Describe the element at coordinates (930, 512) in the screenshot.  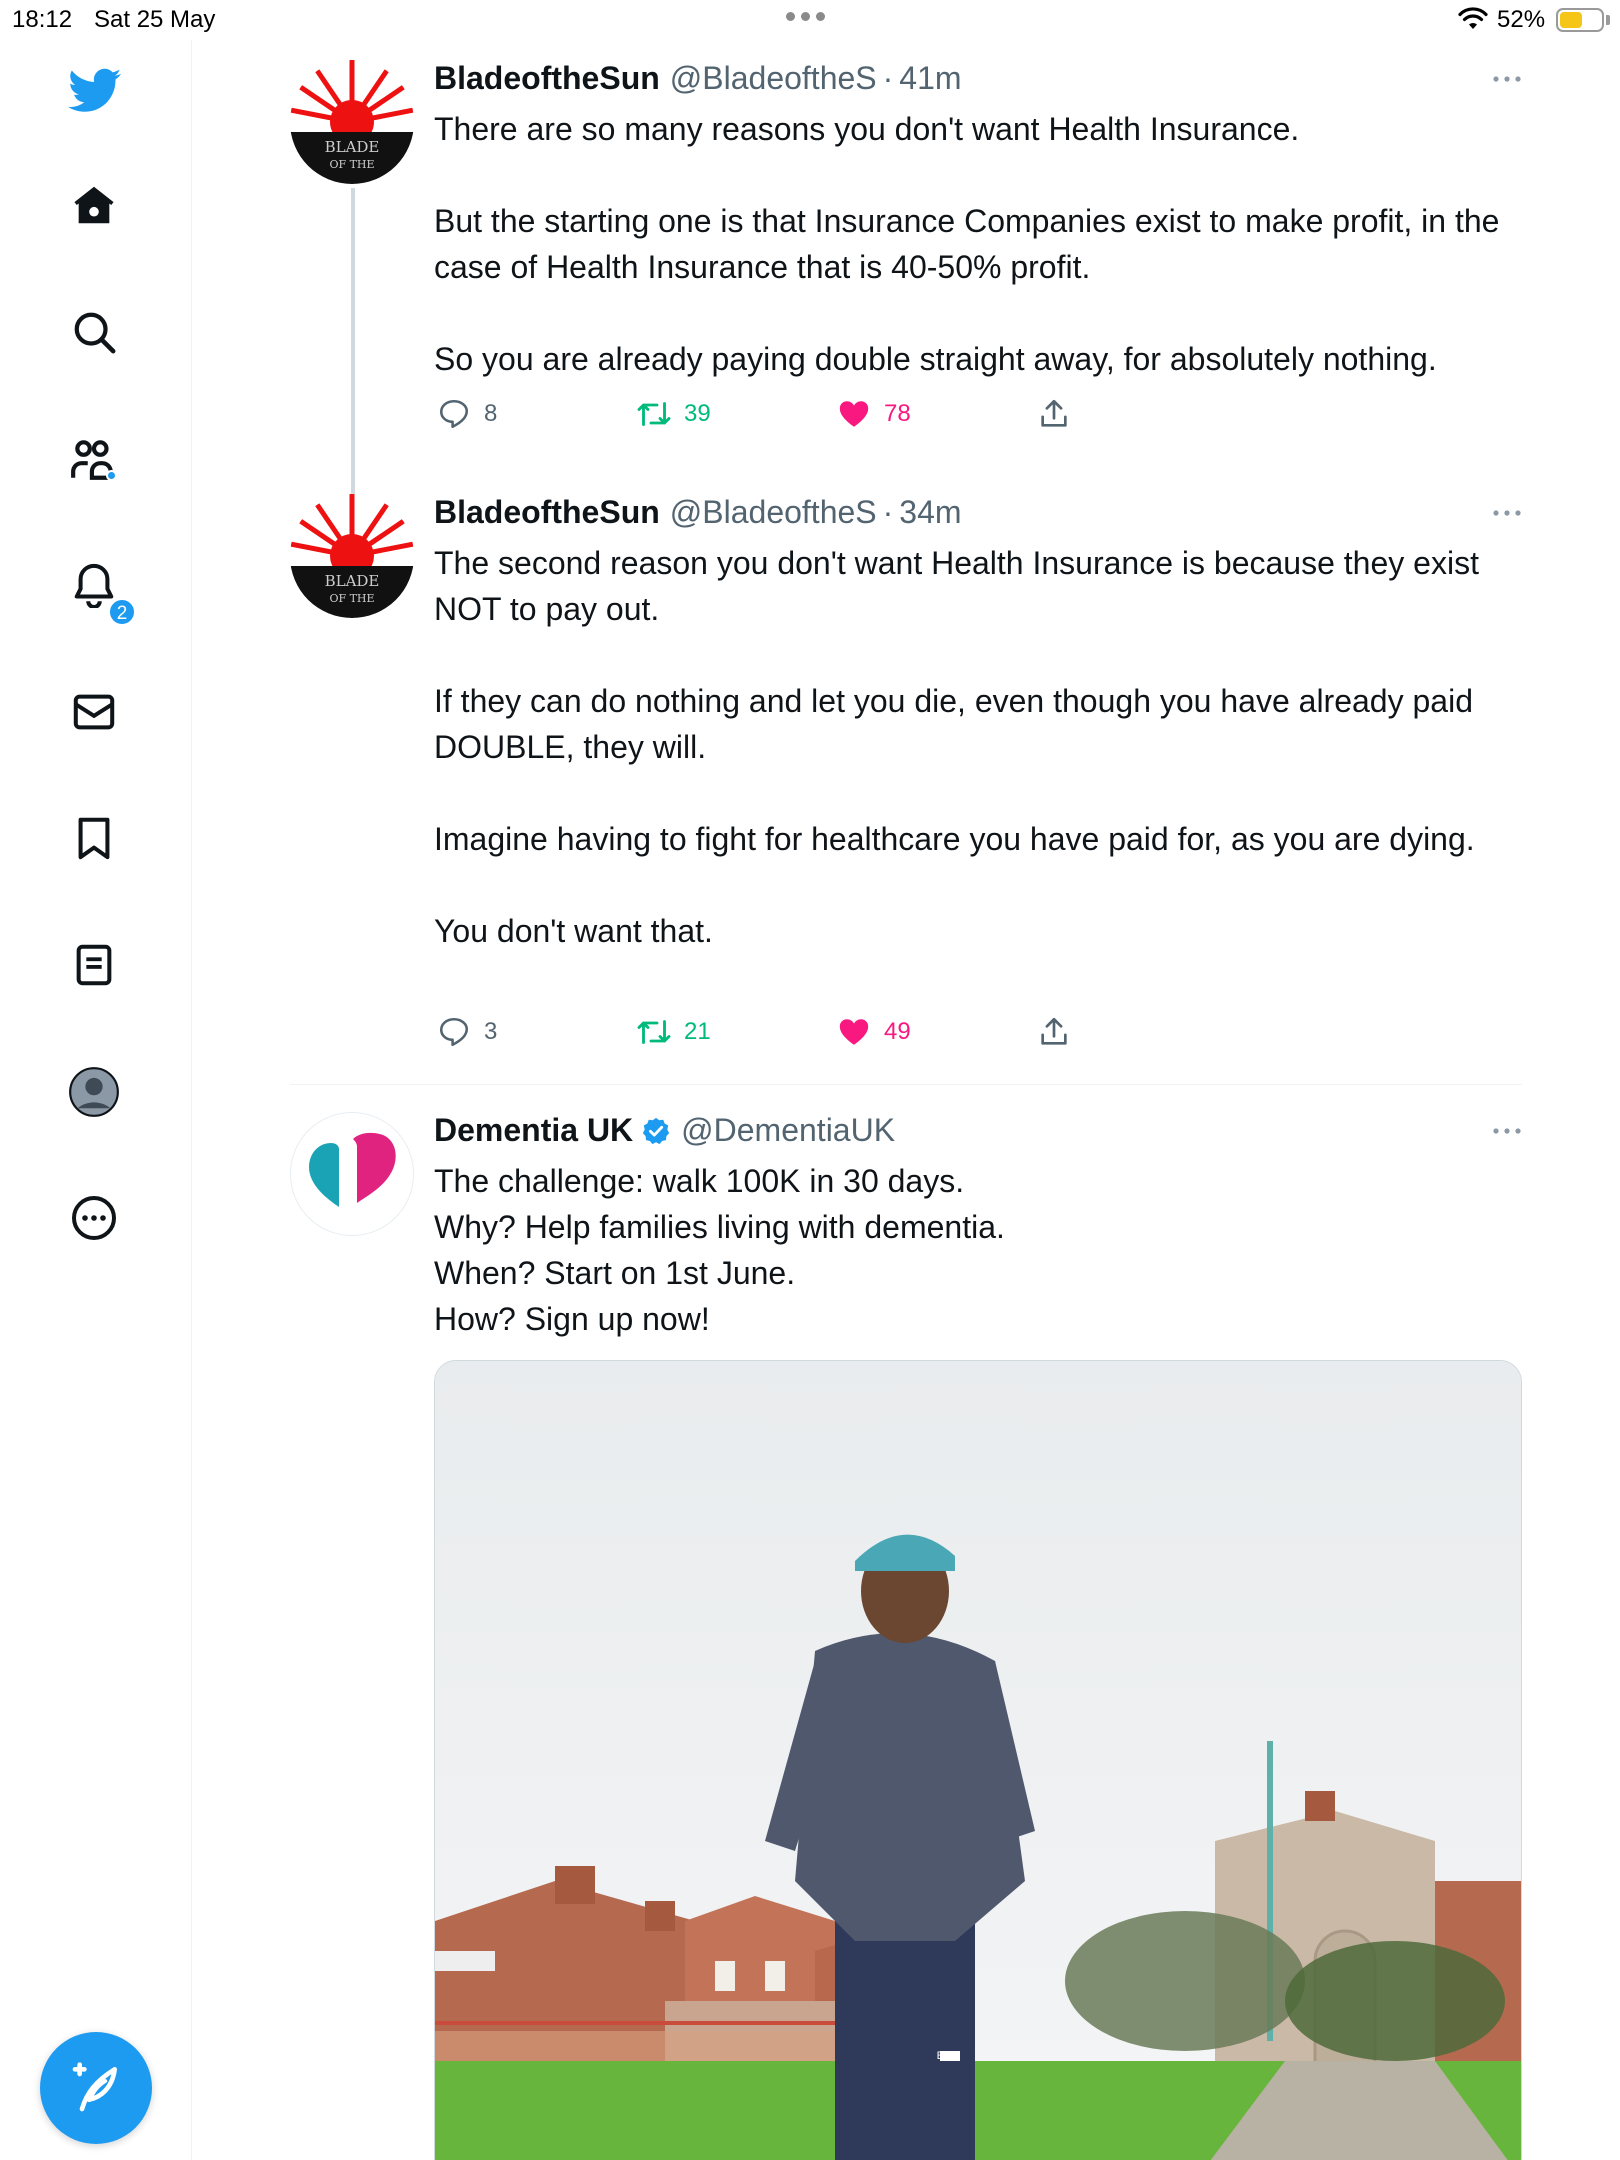
I see `tweet-time: 34m` at that location.